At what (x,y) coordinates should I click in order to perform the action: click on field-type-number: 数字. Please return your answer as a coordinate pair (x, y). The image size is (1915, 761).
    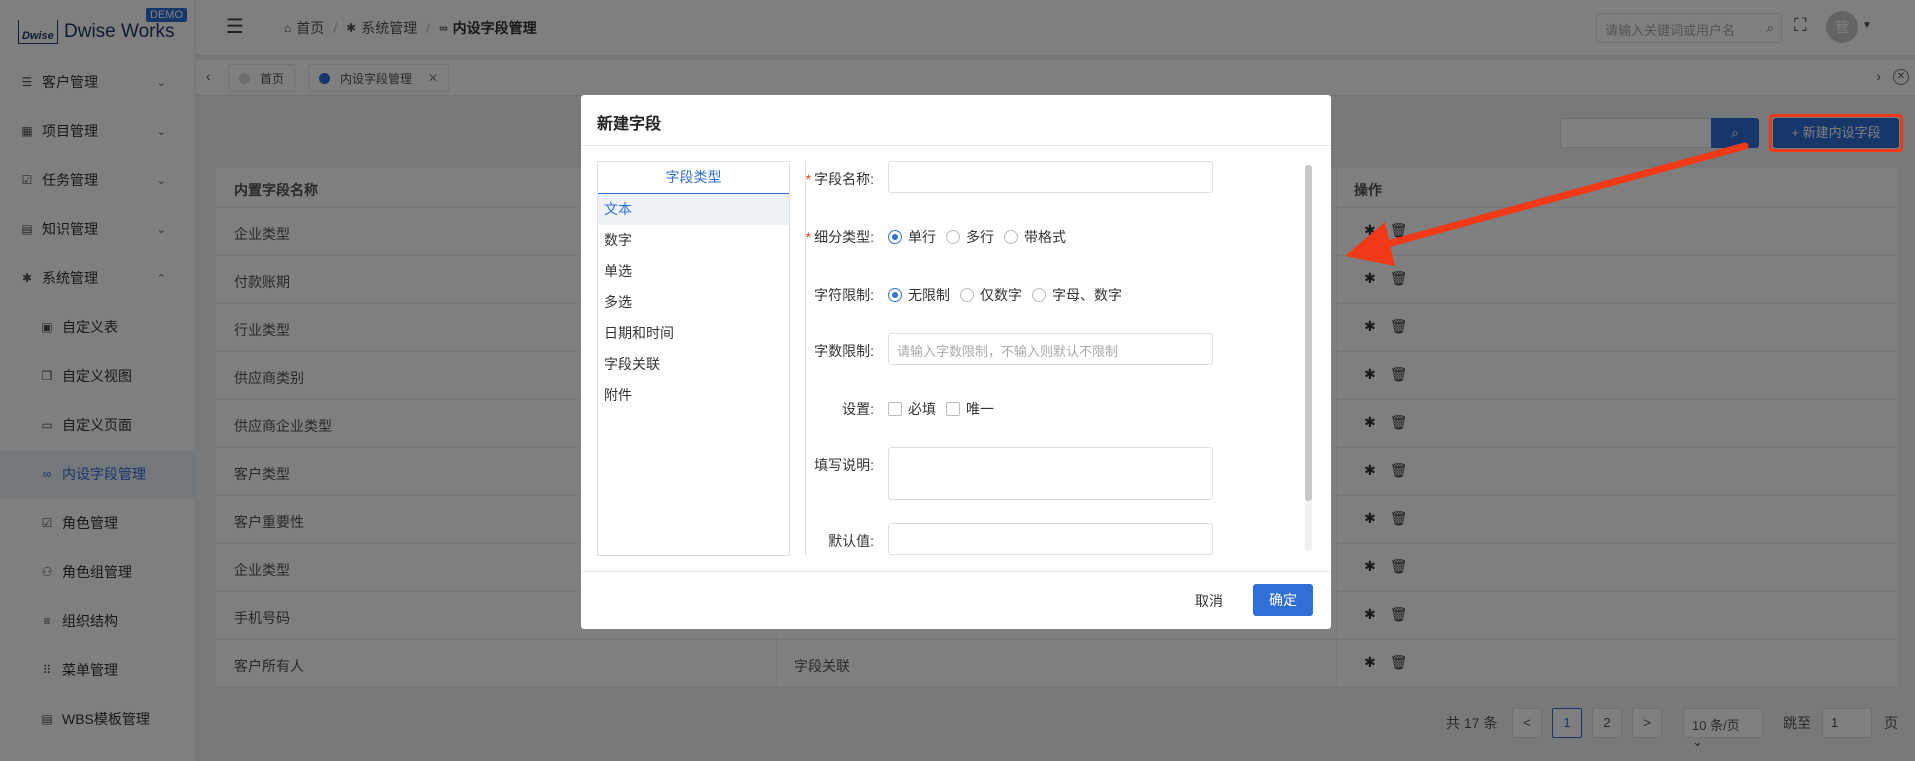
    Looking at the image, I should click on (693, 240).